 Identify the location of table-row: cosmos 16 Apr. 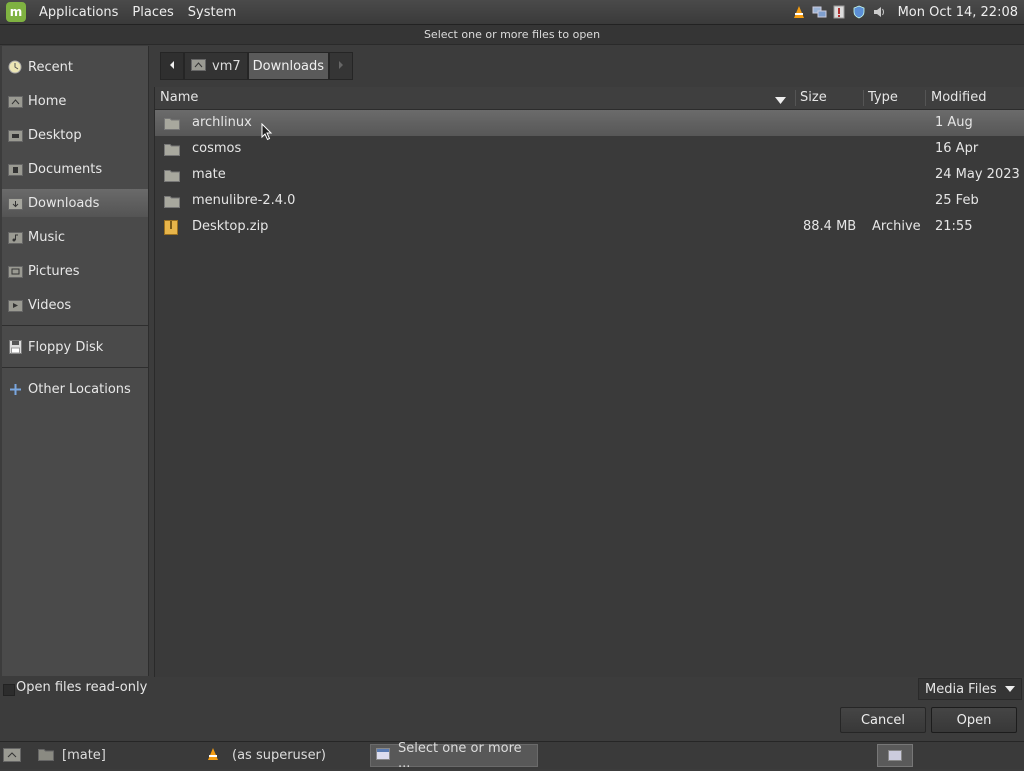
(589, 149).